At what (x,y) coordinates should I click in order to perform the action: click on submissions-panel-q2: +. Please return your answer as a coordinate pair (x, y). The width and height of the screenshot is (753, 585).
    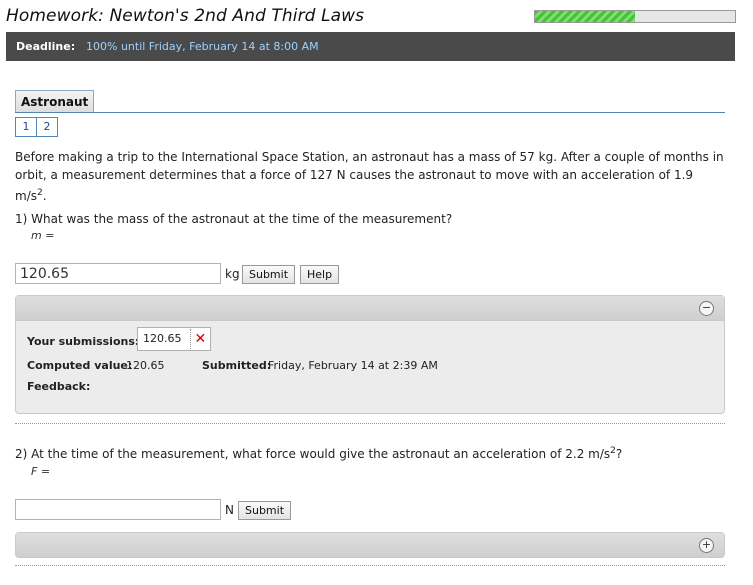
    Looking at the image, I should click on (370, 545).